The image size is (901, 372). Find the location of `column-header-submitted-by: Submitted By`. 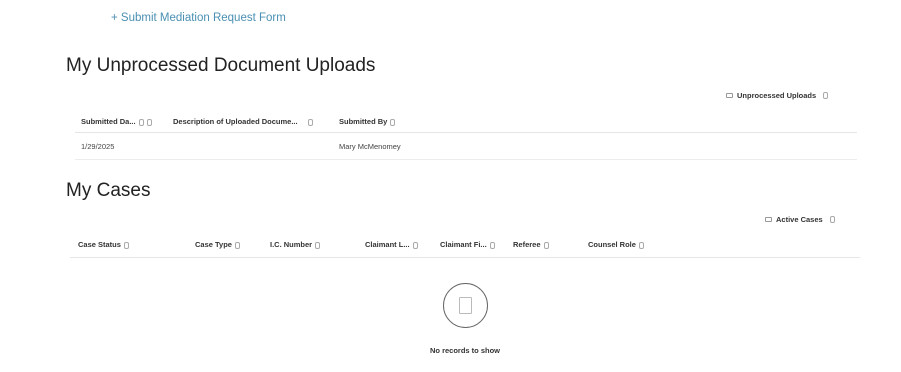

column-header-submitted-by: Submitted By is located at coordinates (367, 121).